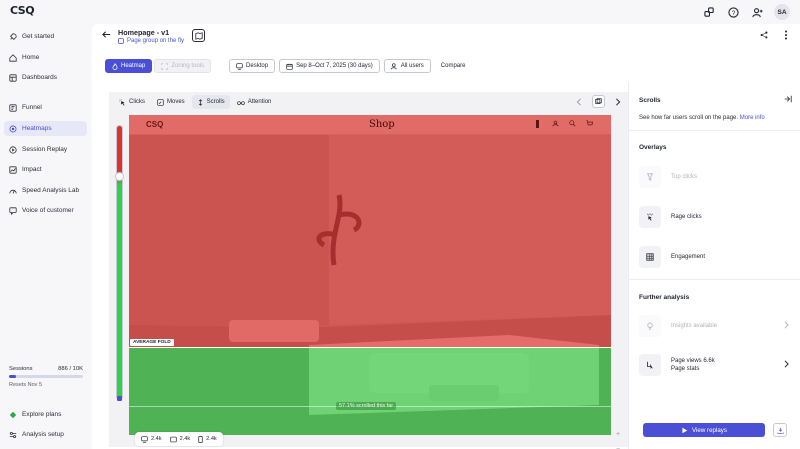 Image resolution: width=800 pixels, height=449 pixels. Describe the element at coordinates (171, 102) in the screenshot. I see `tab-moves: Moves` at that location.